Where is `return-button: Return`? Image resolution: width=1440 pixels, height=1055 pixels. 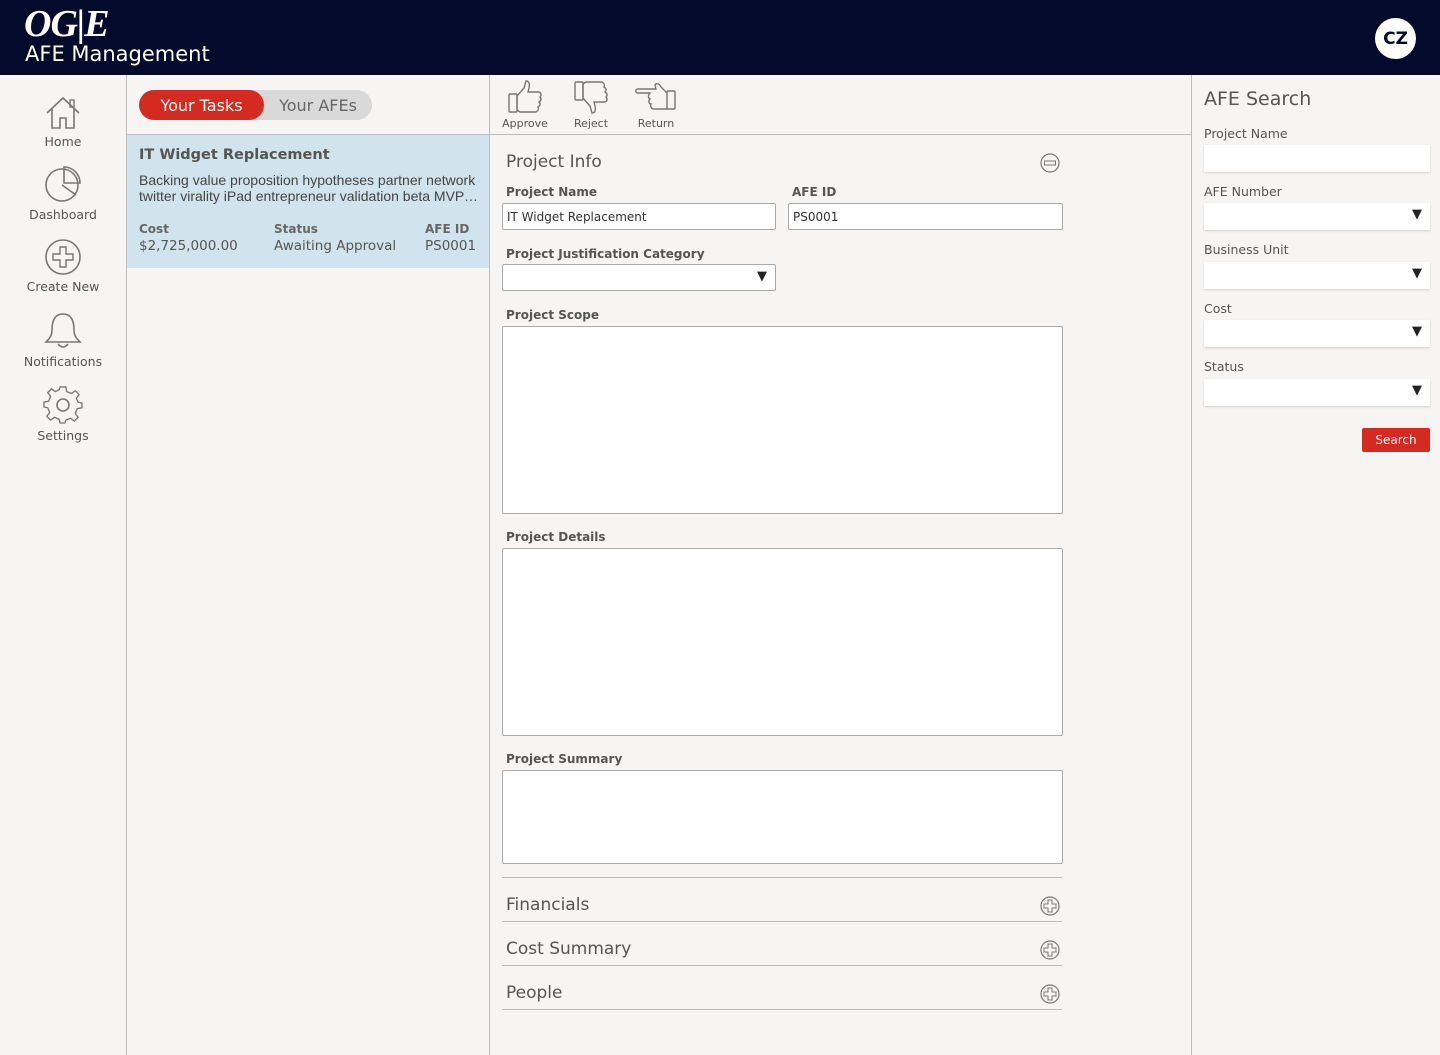
return-button: Return is located at coordinates (656, 104).